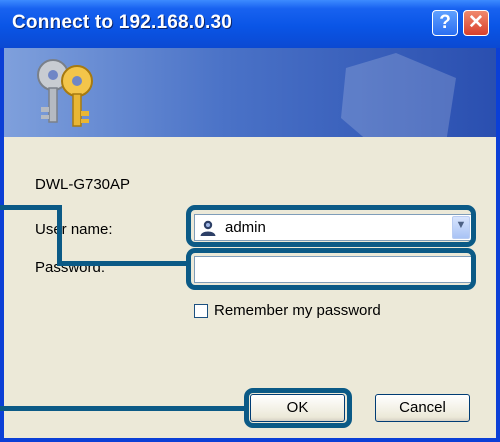 Image resolution: width=500 pixels, height=442 pixels. What do you see at coordinates (65, 93) in the screenshot?
I see `keys-icon` at bounding box center [65, 93].